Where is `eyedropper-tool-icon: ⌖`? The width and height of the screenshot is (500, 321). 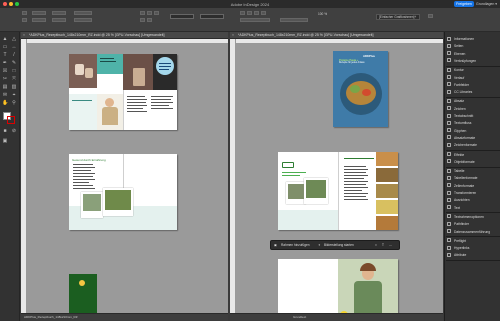 eyedropper-tool-icon: ⌖ is located at coordinates (14, 95).